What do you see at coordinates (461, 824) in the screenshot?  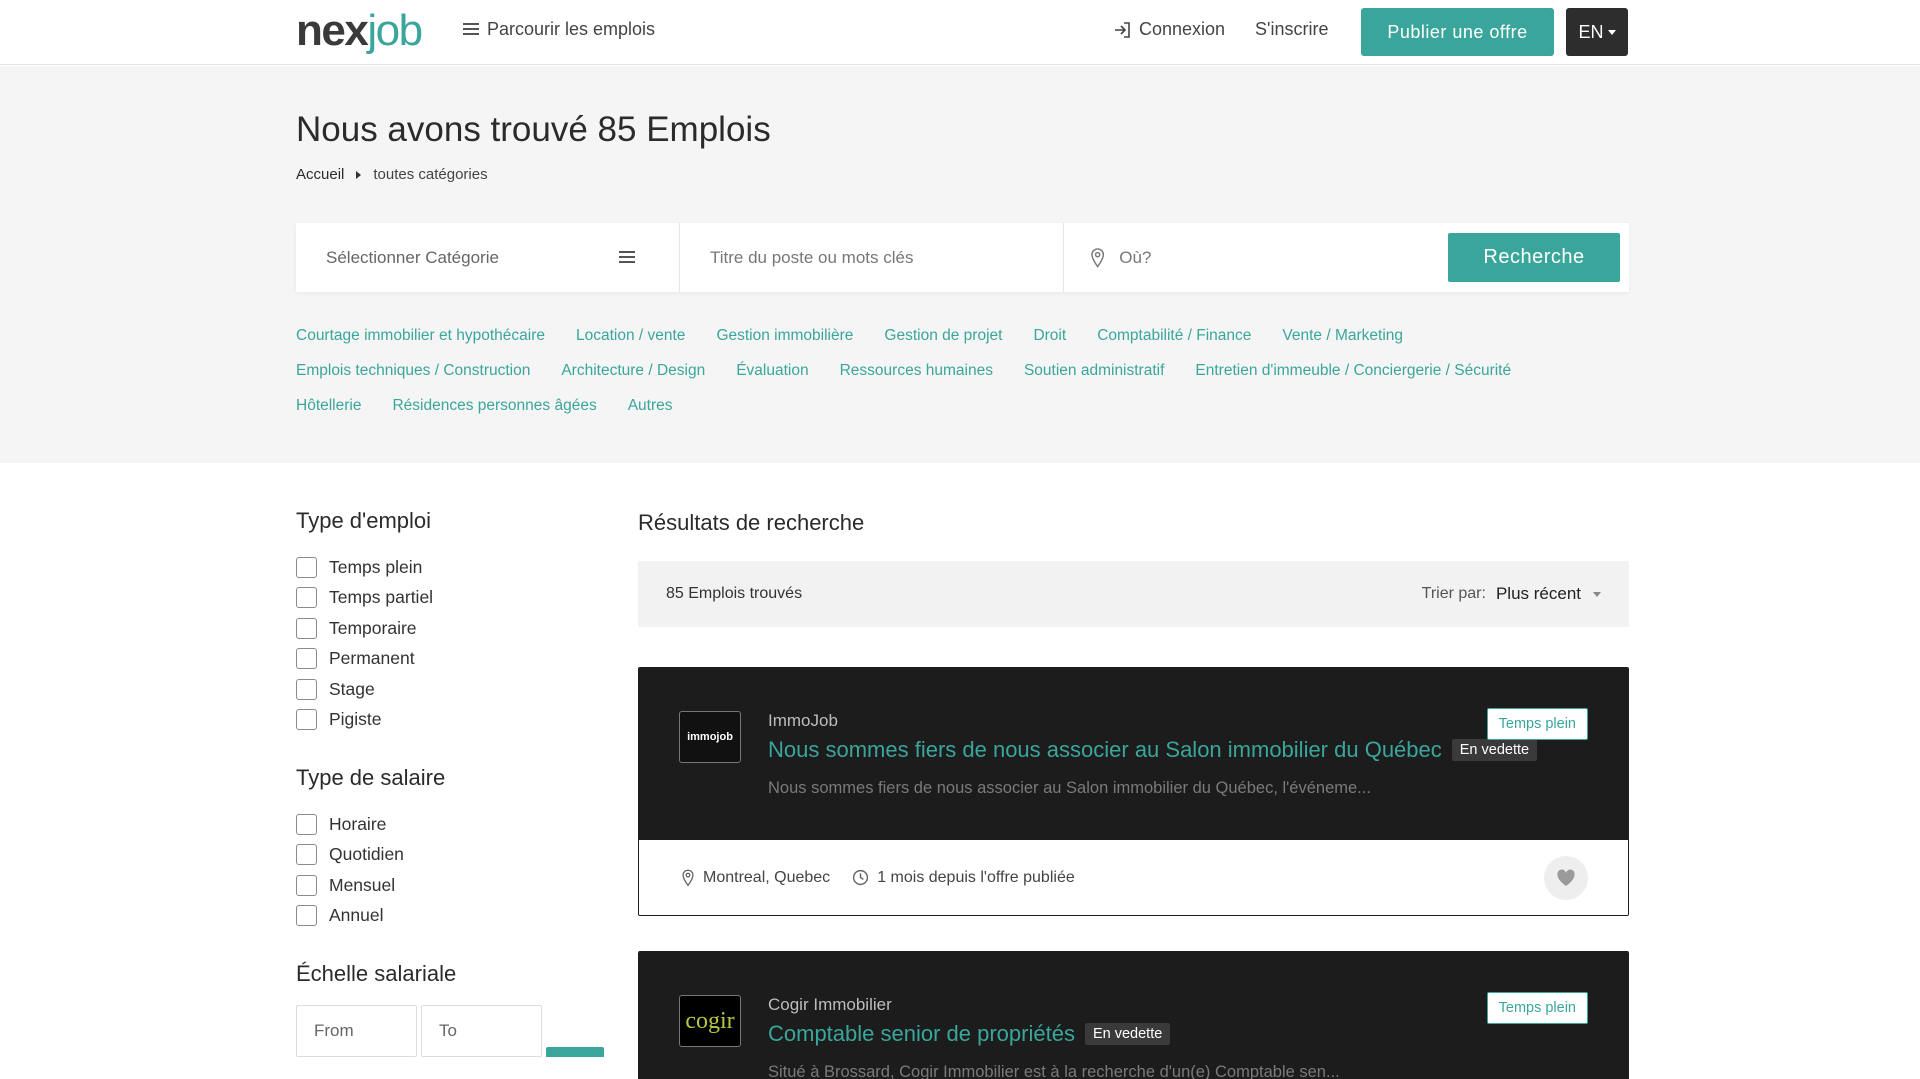 I see `salary-type-option: Horaire` at bounding box center [461, 824].